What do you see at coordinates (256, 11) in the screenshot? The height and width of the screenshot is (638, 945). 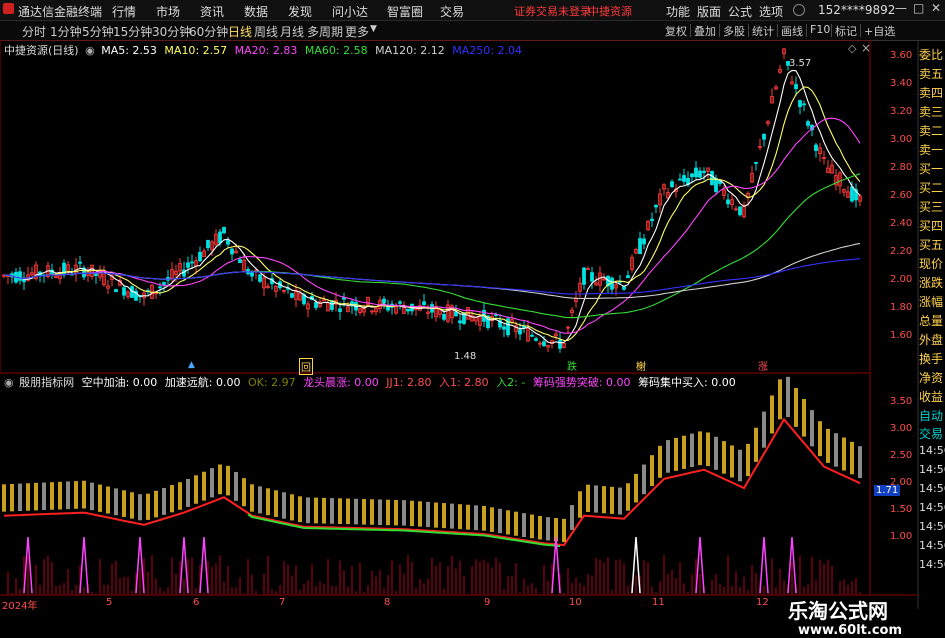 I see `menu-shuju: 数据` at bounding box center [256, 11].